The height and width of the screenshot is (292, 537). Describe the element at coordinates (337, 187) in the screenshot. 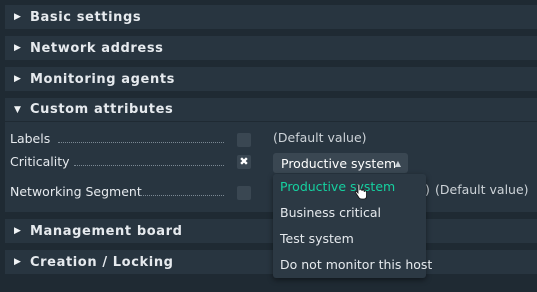

I see `dropdown-option-productive-system: Productive system` at that location.